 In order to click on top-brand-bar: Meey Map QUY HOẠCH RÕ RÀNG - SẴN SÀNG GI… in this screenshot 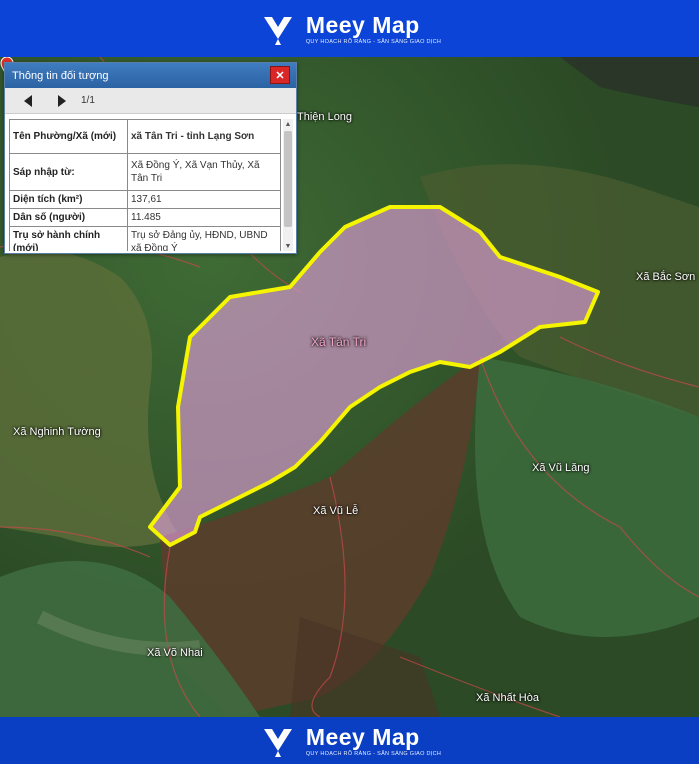, I will do `click(349, 28)`.